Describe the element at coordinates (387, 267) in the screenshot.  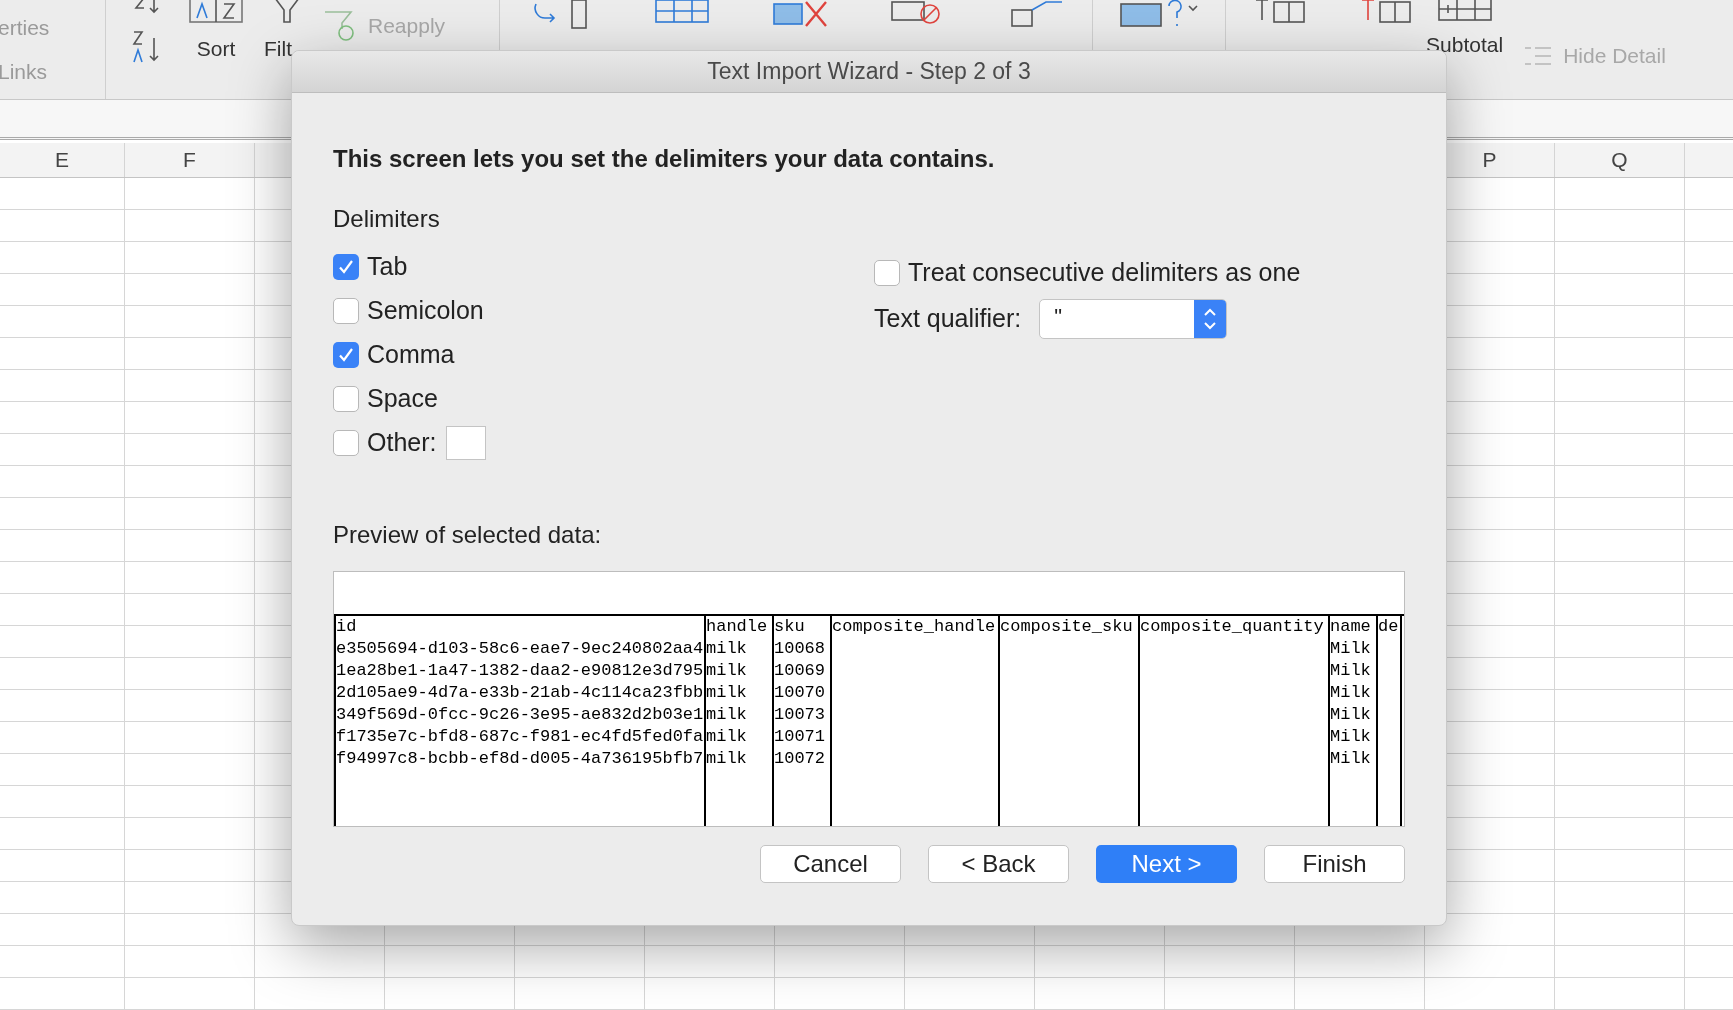
I see `checkbox-label: Tab` at that location.